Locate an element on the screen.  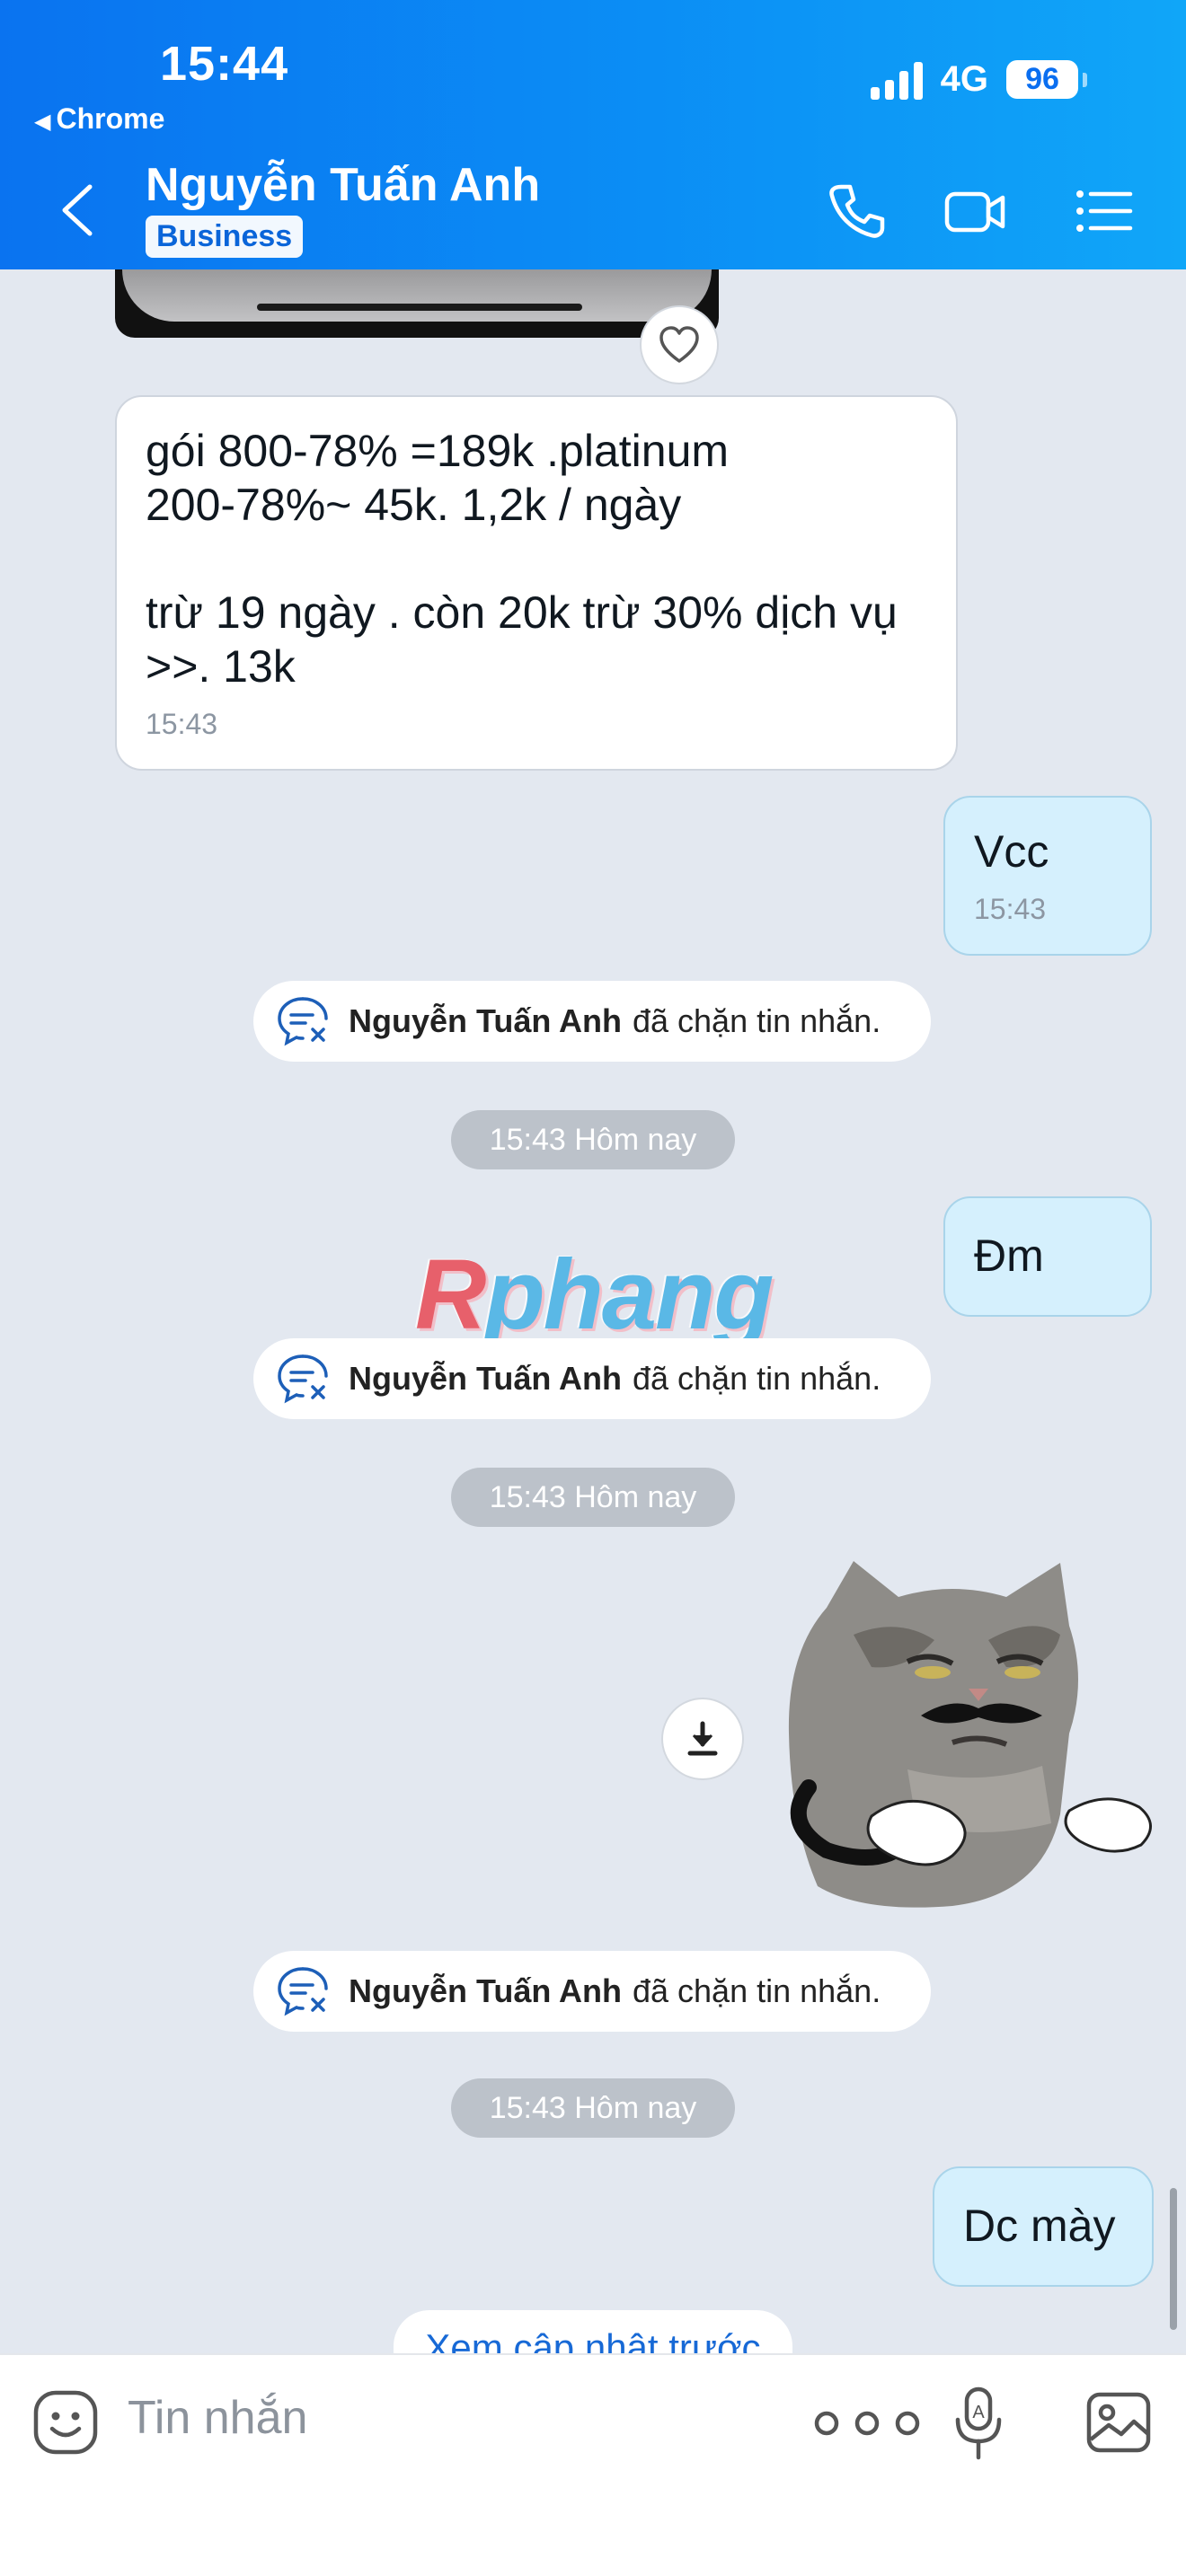
outgoing-message: Đm is located at coordinates (1047, 1256).